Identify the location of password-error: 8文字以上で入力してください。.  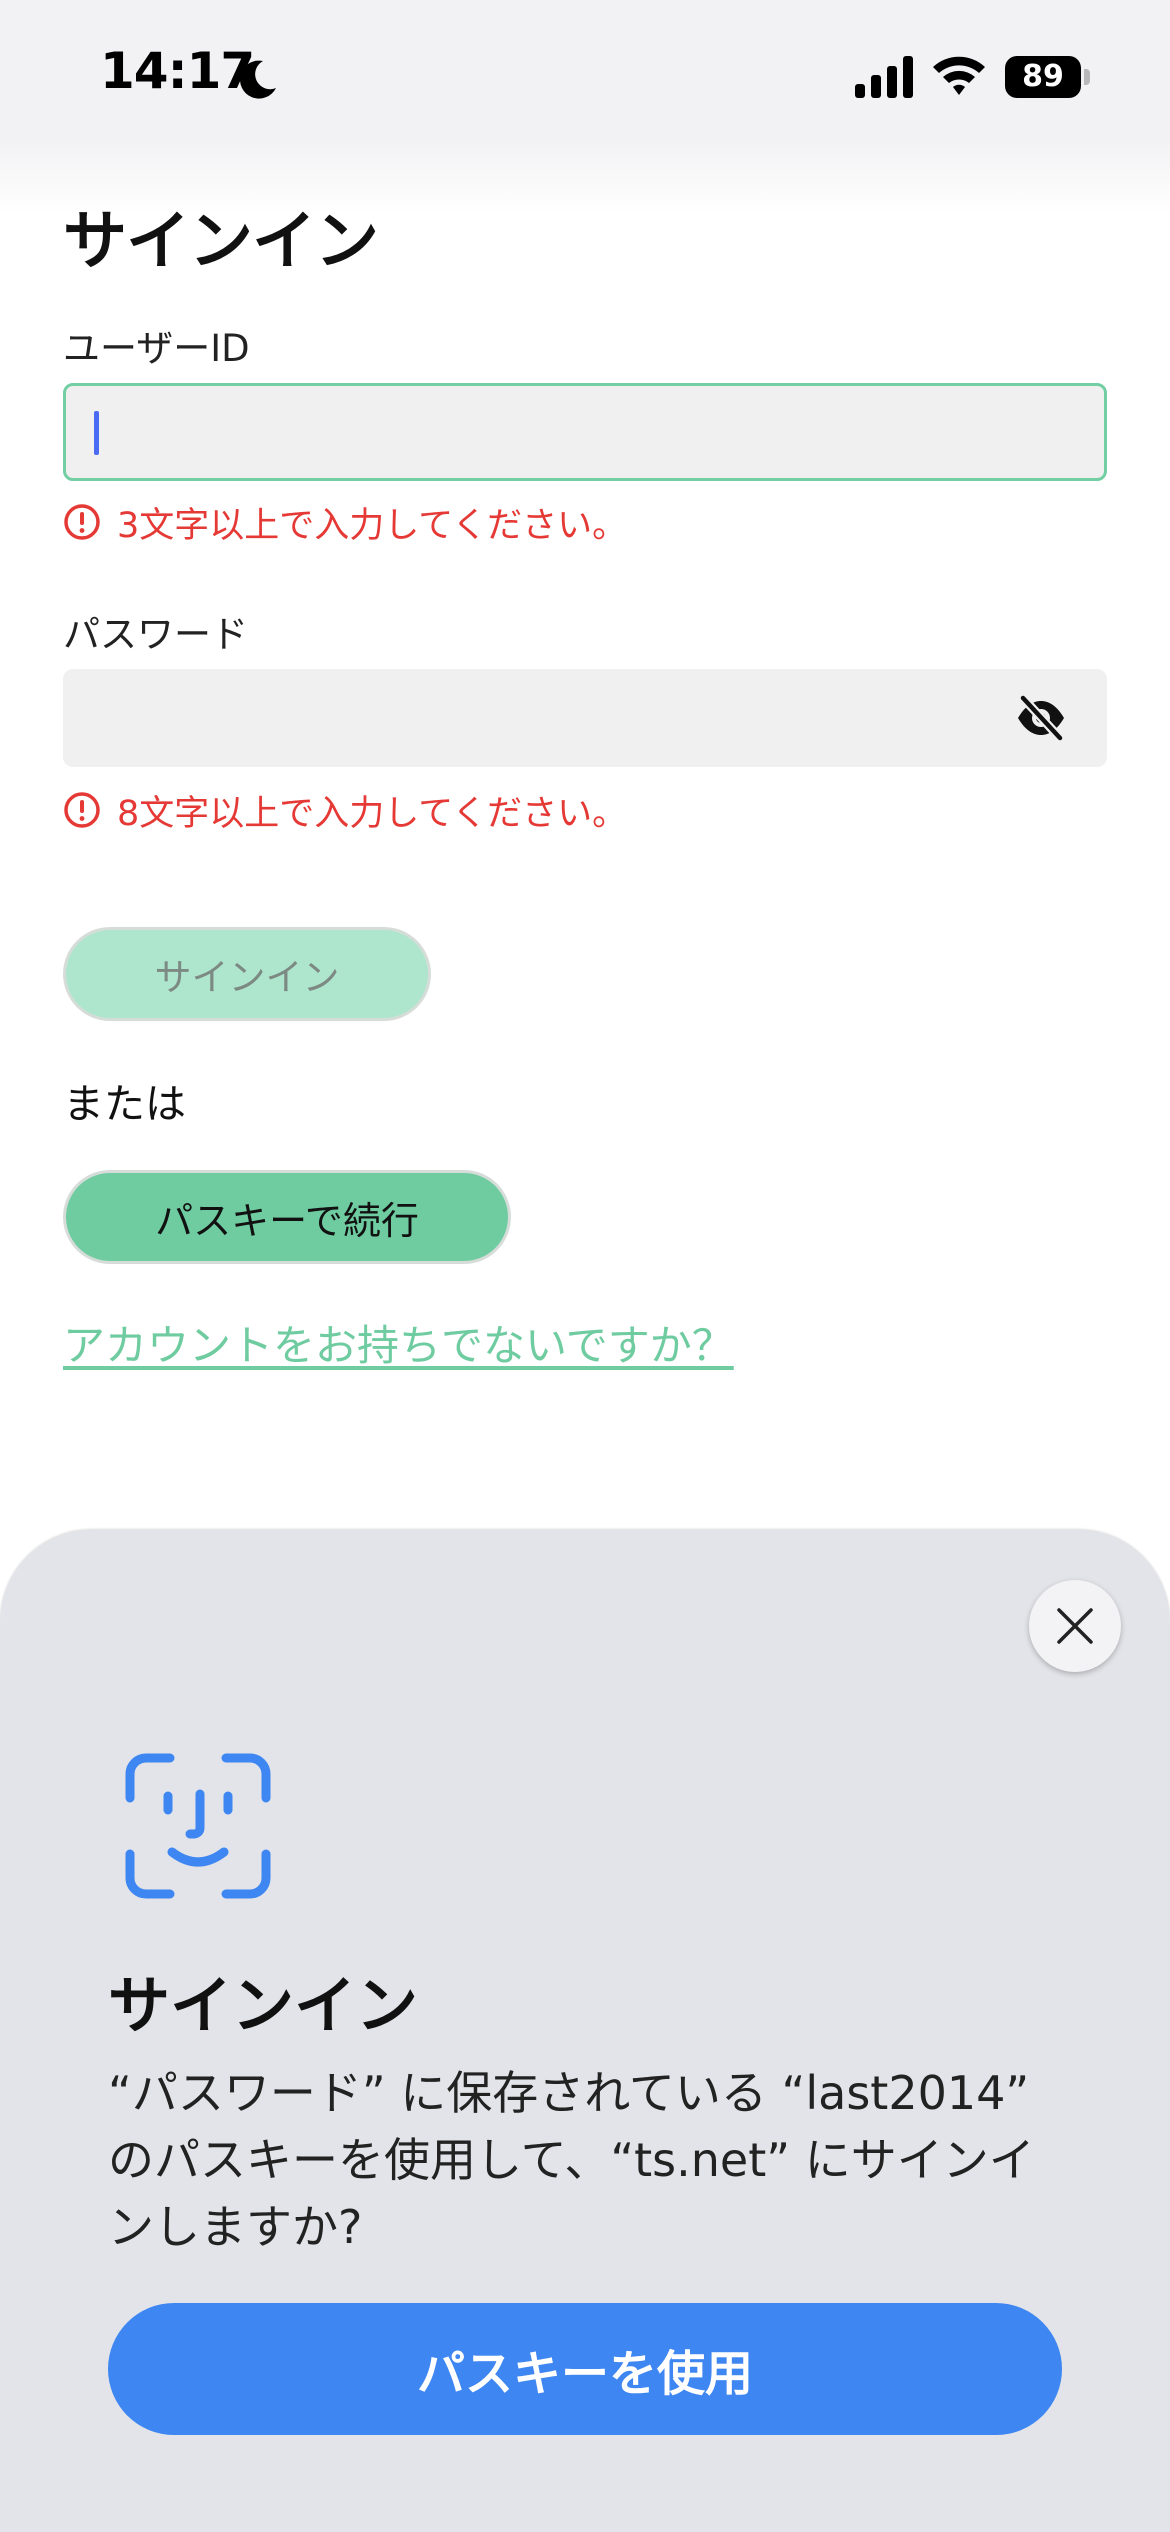
(345, 810).